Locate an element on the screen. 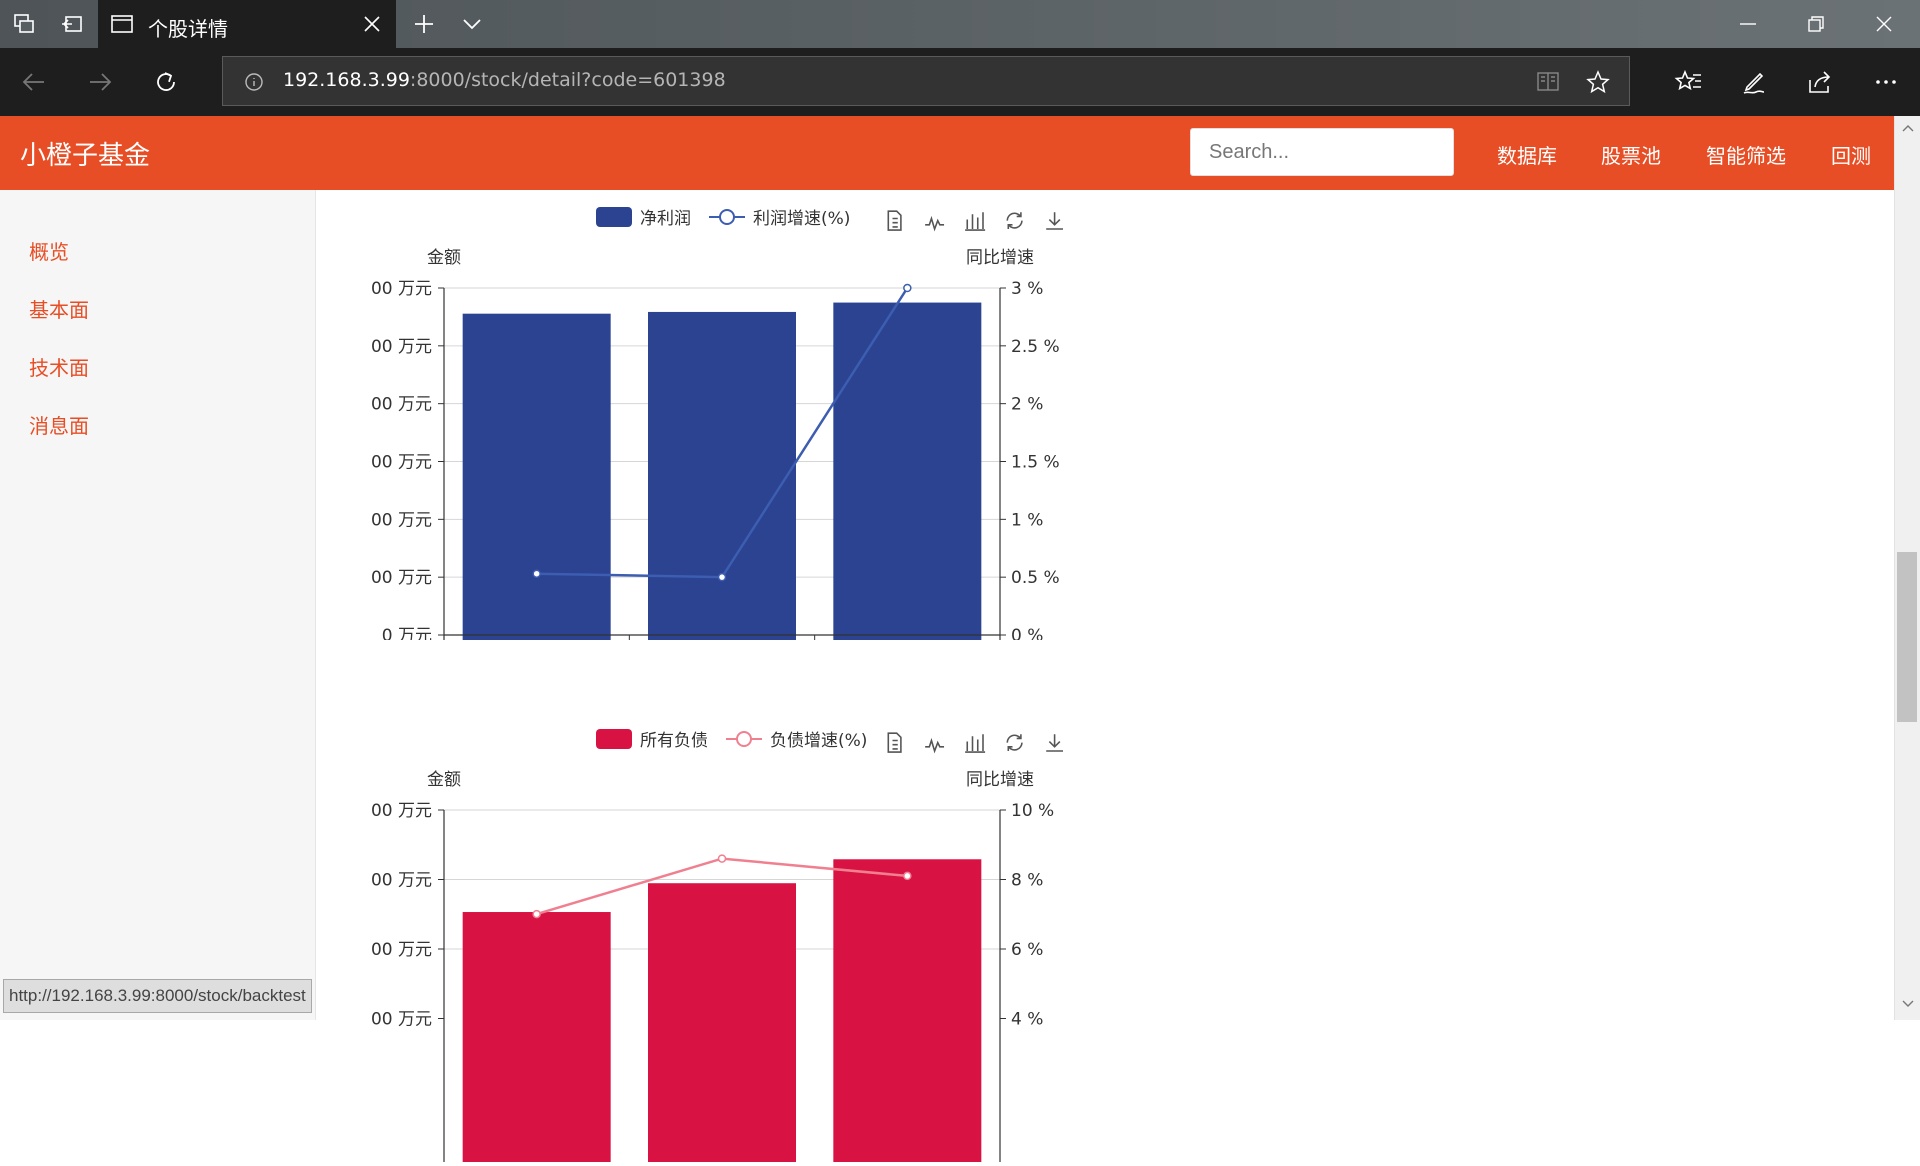 The image size is (1920, 1166). tab-title: 个股详情 is located at coordinates (188, 29).